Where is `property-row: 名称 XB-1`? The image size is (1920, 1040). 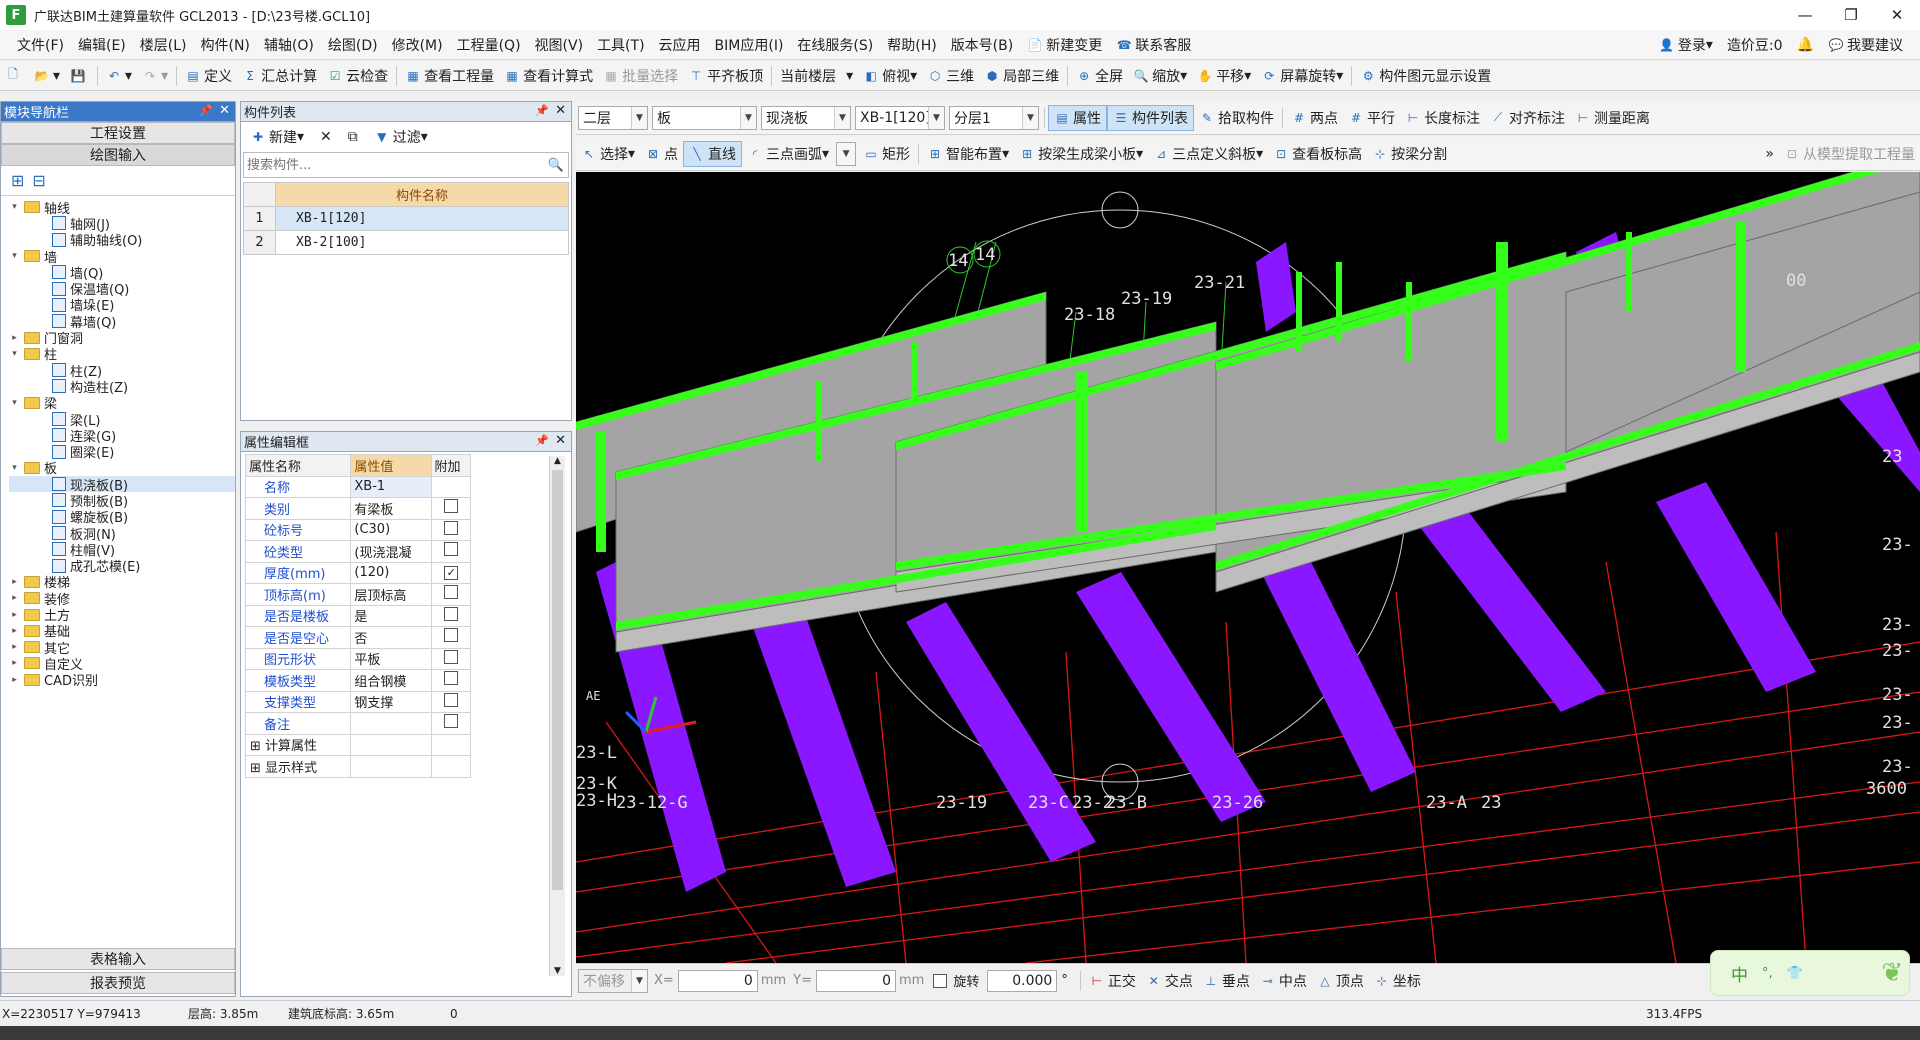 property-row: 名称 XB-1 is located at coordinates (357, 486).